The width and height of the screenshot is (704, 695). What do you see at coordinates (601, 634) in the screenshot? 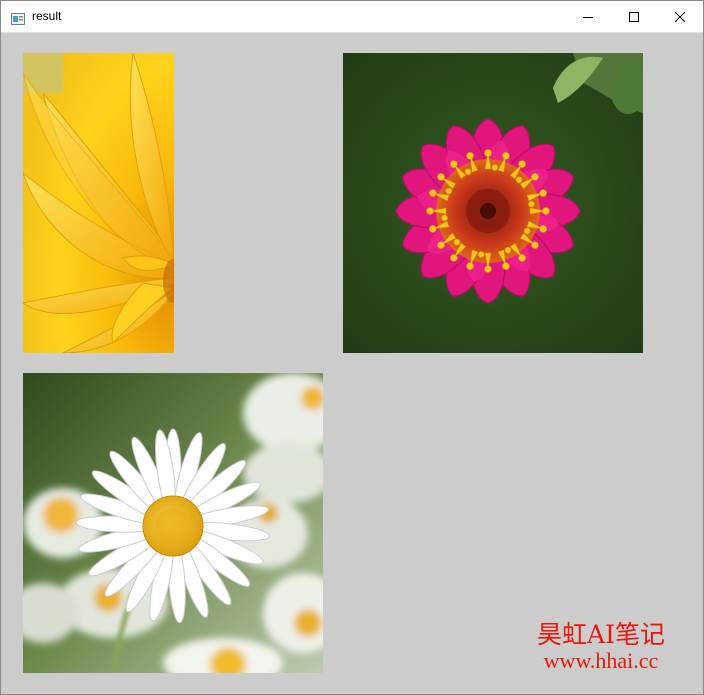
I see `watermark-title: 昊虹AI笔记` at bounding box center [601, 634].